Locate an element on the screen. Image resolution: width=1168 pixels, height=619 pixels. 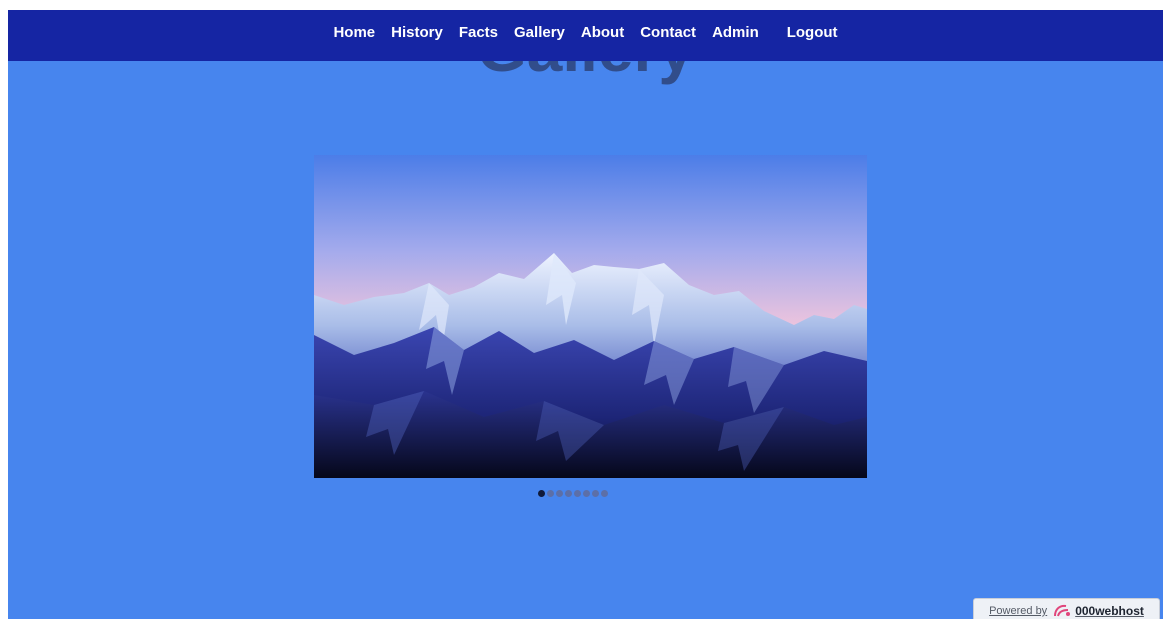
nav-home-link: Home is located at coordinates (354, 32).